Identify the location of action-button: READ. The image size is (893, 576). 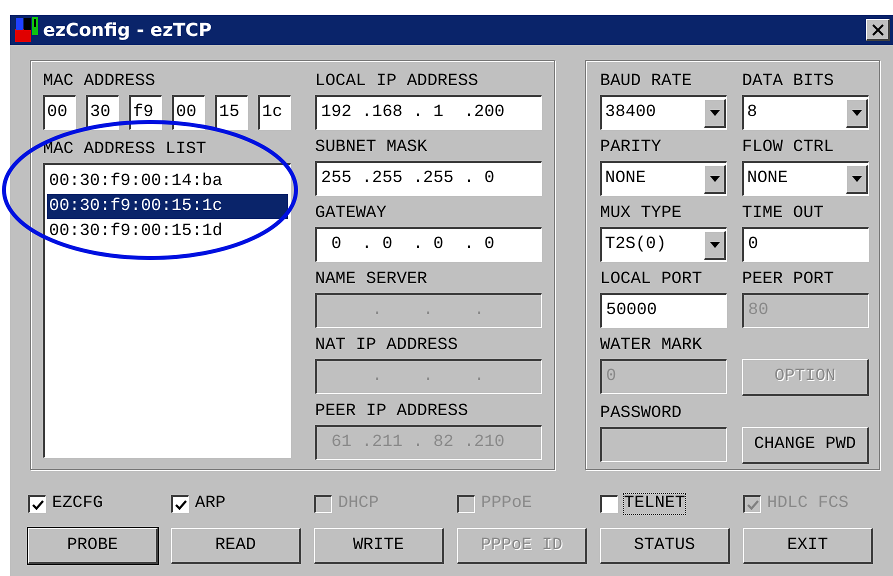
(236, 546).